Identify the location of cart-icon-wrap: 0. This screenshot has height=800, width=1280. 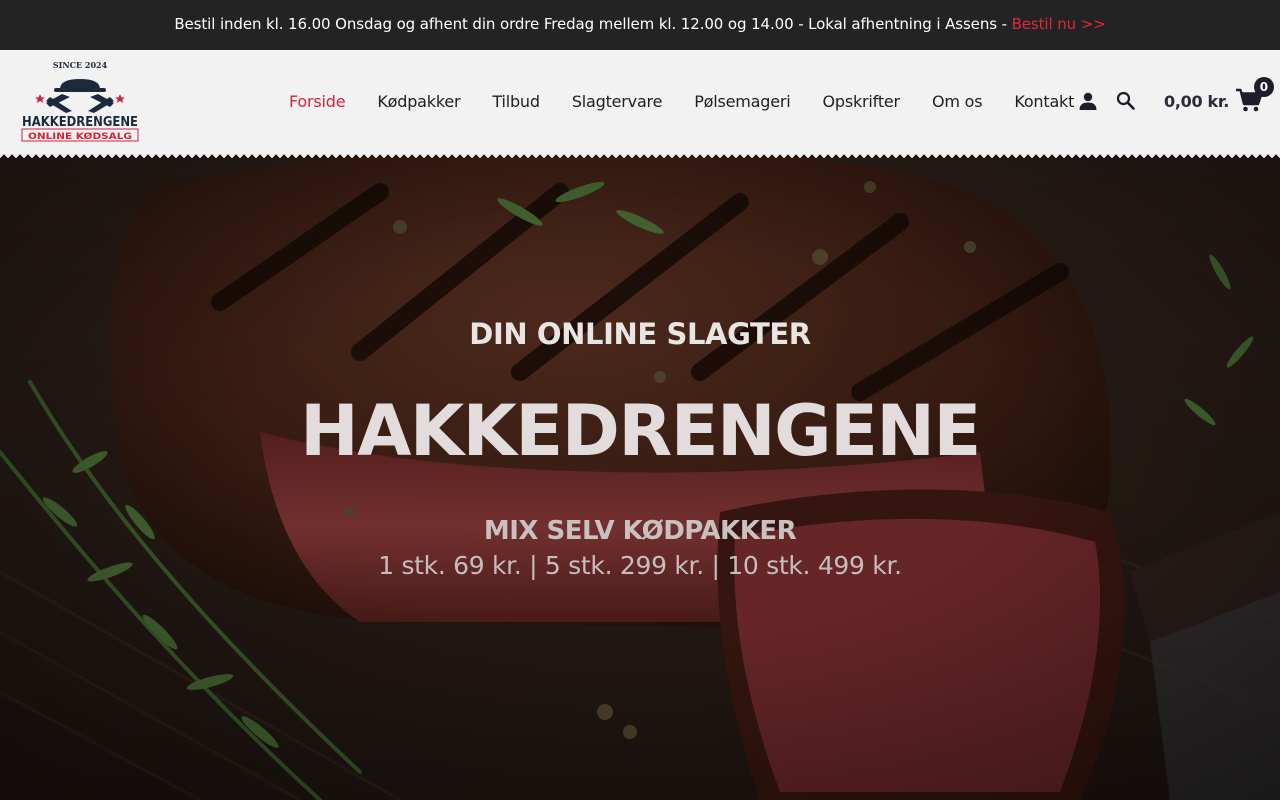
(1254, 96).